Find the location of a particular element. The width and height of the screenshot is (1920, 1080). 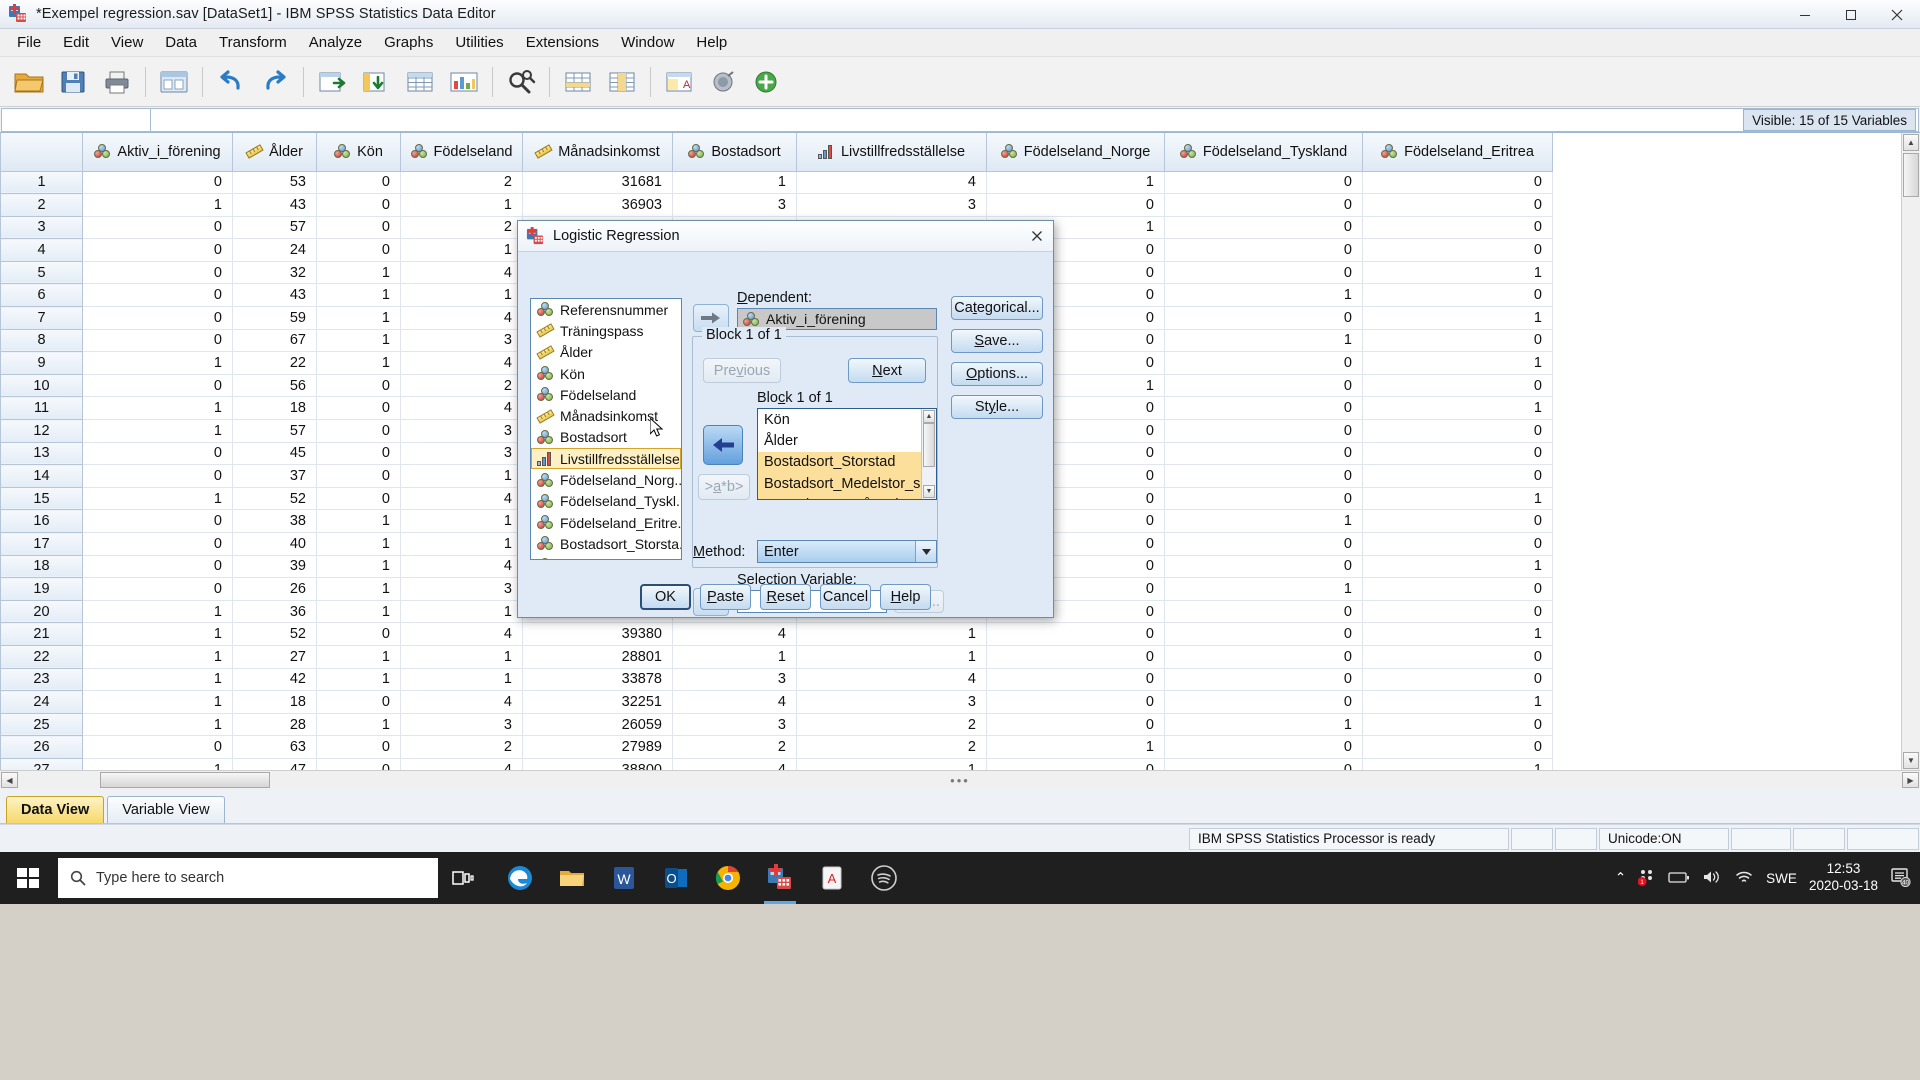

covariates-scroll-down-icon: ▼ is located at coordinates (929, 491).